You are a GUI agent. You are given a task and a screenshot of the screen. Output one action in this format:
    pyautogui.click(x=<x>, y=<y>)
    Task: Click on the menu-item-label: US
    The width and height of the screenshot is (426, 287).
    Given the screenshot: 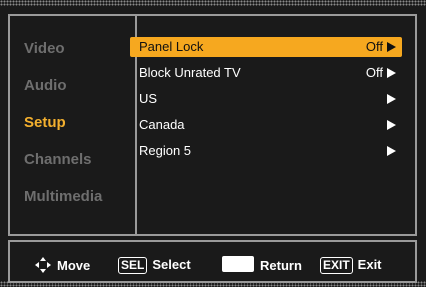 What is the action you would take?
    pyautogui.click(x=148, y=98)
    